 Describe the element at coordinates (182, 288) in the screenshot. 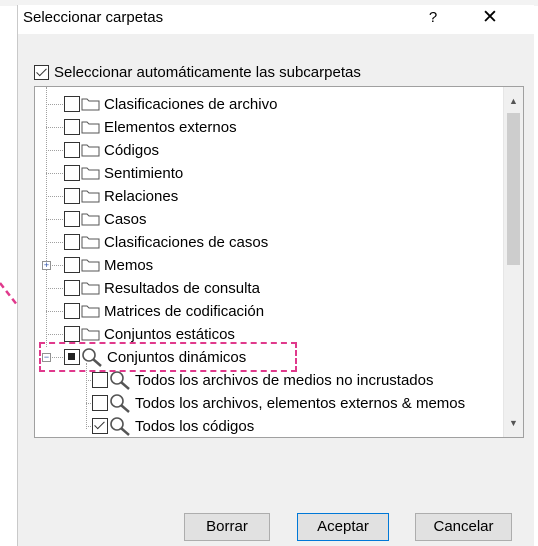

I see `tree-item-label: Resultados de consulta` at that location.